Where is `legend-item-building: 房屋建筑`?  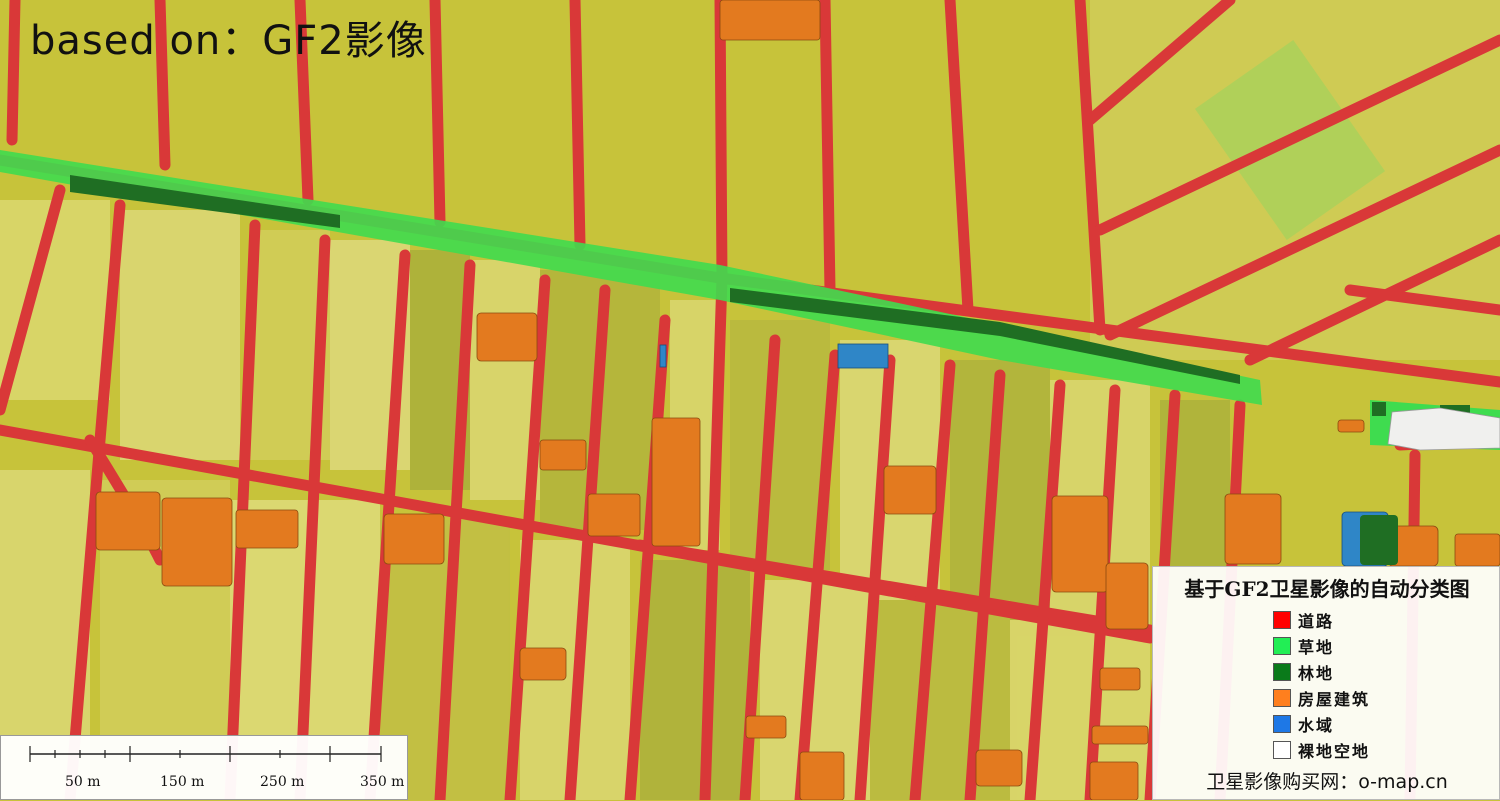
legend-item-building: 房屋建筑 is located at coordinates (1321, 698).